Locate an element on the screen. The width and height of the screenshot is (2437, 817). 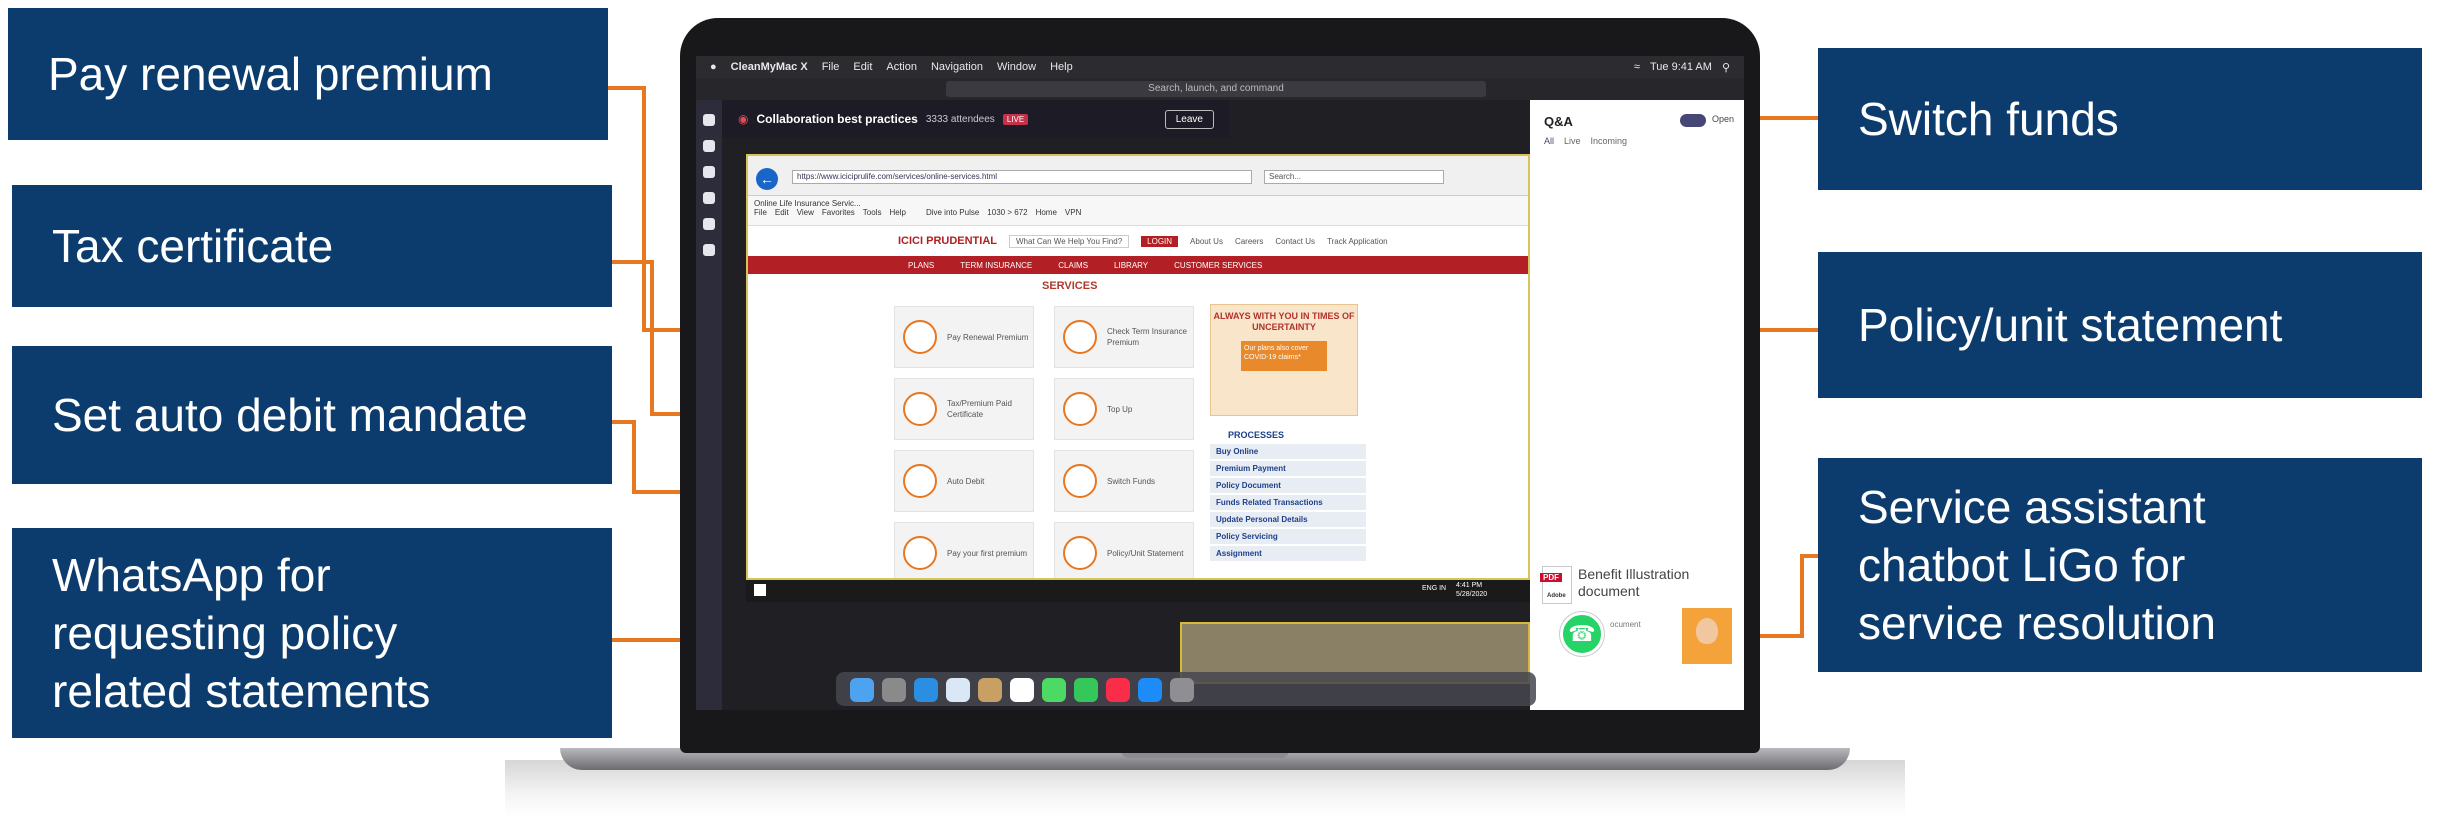
taskbar-date: 5/28/2020 is located at coordinates (1471, 594).